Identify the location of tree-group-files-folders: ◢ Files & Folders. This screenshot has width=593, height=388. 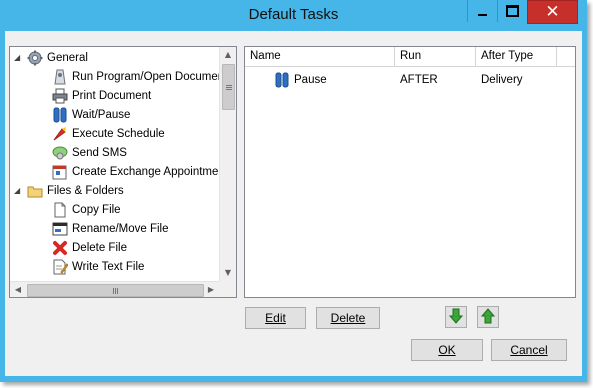
(69, 190).